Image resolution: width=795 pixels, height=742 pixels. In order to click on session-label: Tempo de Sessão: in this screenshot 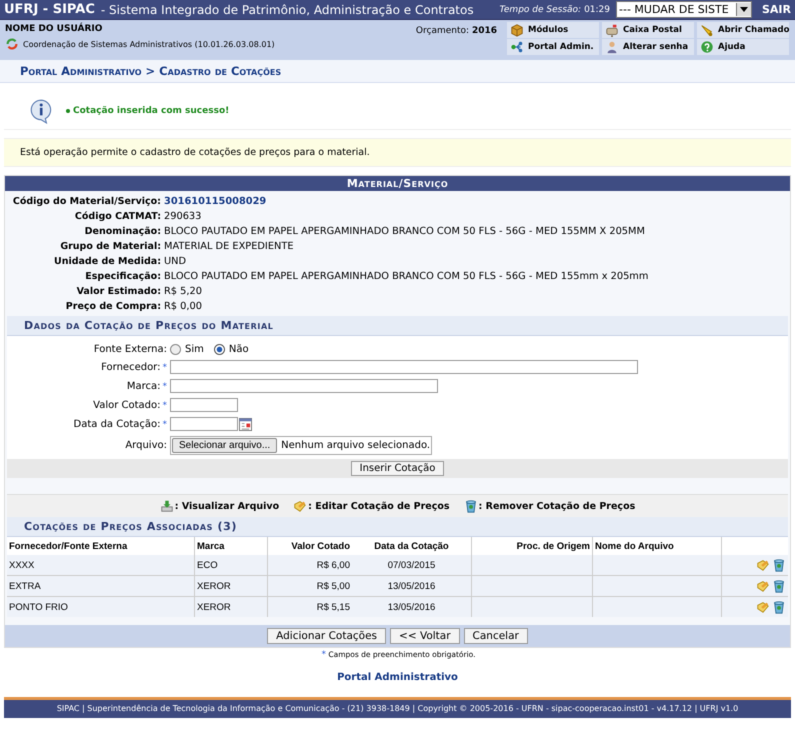, I will do `click(541, 9)`.